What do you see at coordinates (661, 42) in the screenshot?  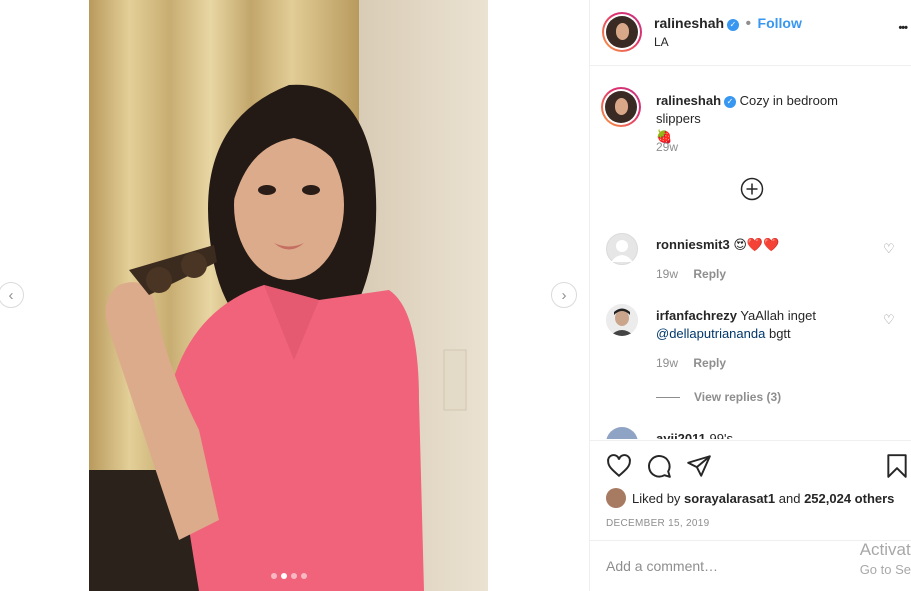 I see `post-location: LA` at bounding box center [661, 42].